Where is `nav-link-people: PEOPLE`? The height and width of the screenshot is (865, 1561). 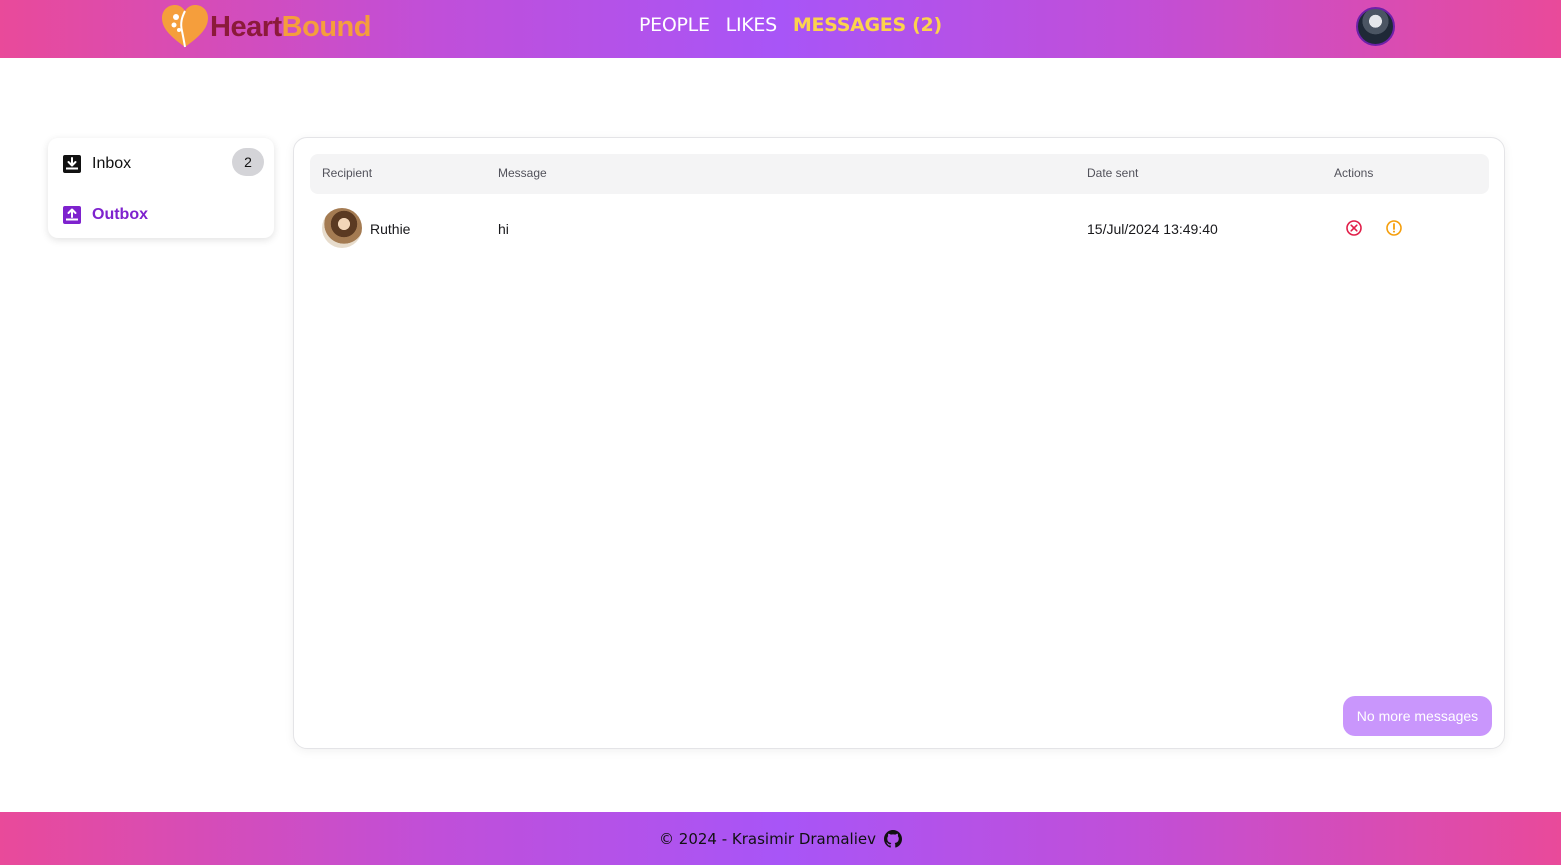
nav-link-people: PEOPLE is located at coordinates (674, 25).